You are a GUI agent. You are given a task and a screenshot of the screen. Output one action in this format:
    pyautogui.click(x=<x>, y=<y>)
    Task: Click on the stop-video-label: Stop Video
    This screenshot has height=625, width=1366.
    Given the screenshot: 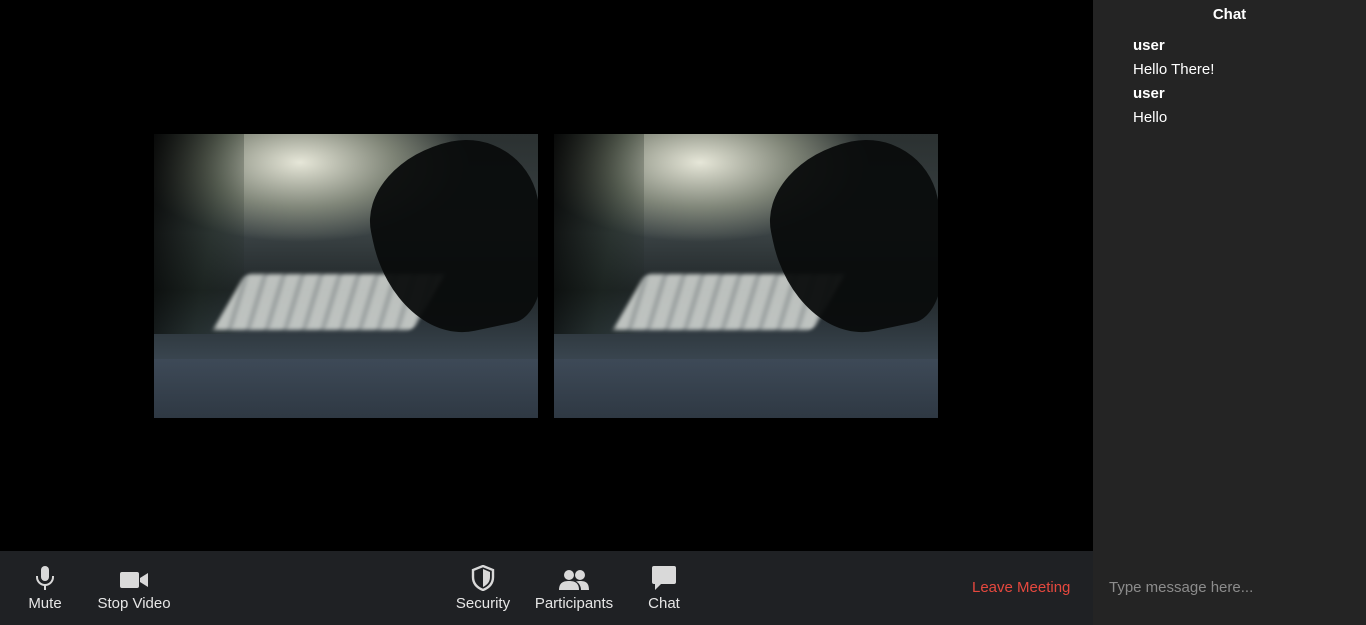 What is the action you would take?
    pyautogui.click(x=134, y=603)
    